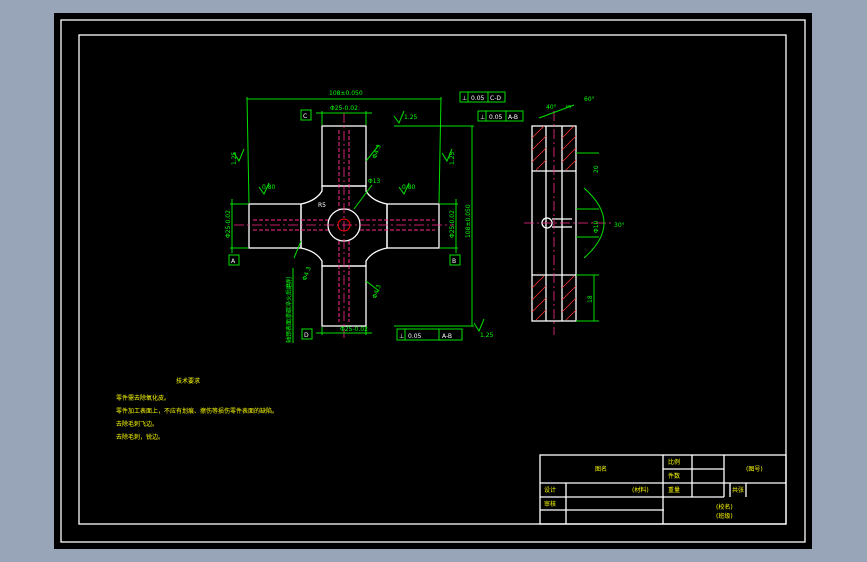 Image resolution: width=867 pixels, height=562 pixels. I want to click on side-dim-3: 60°, so click(589, 99).